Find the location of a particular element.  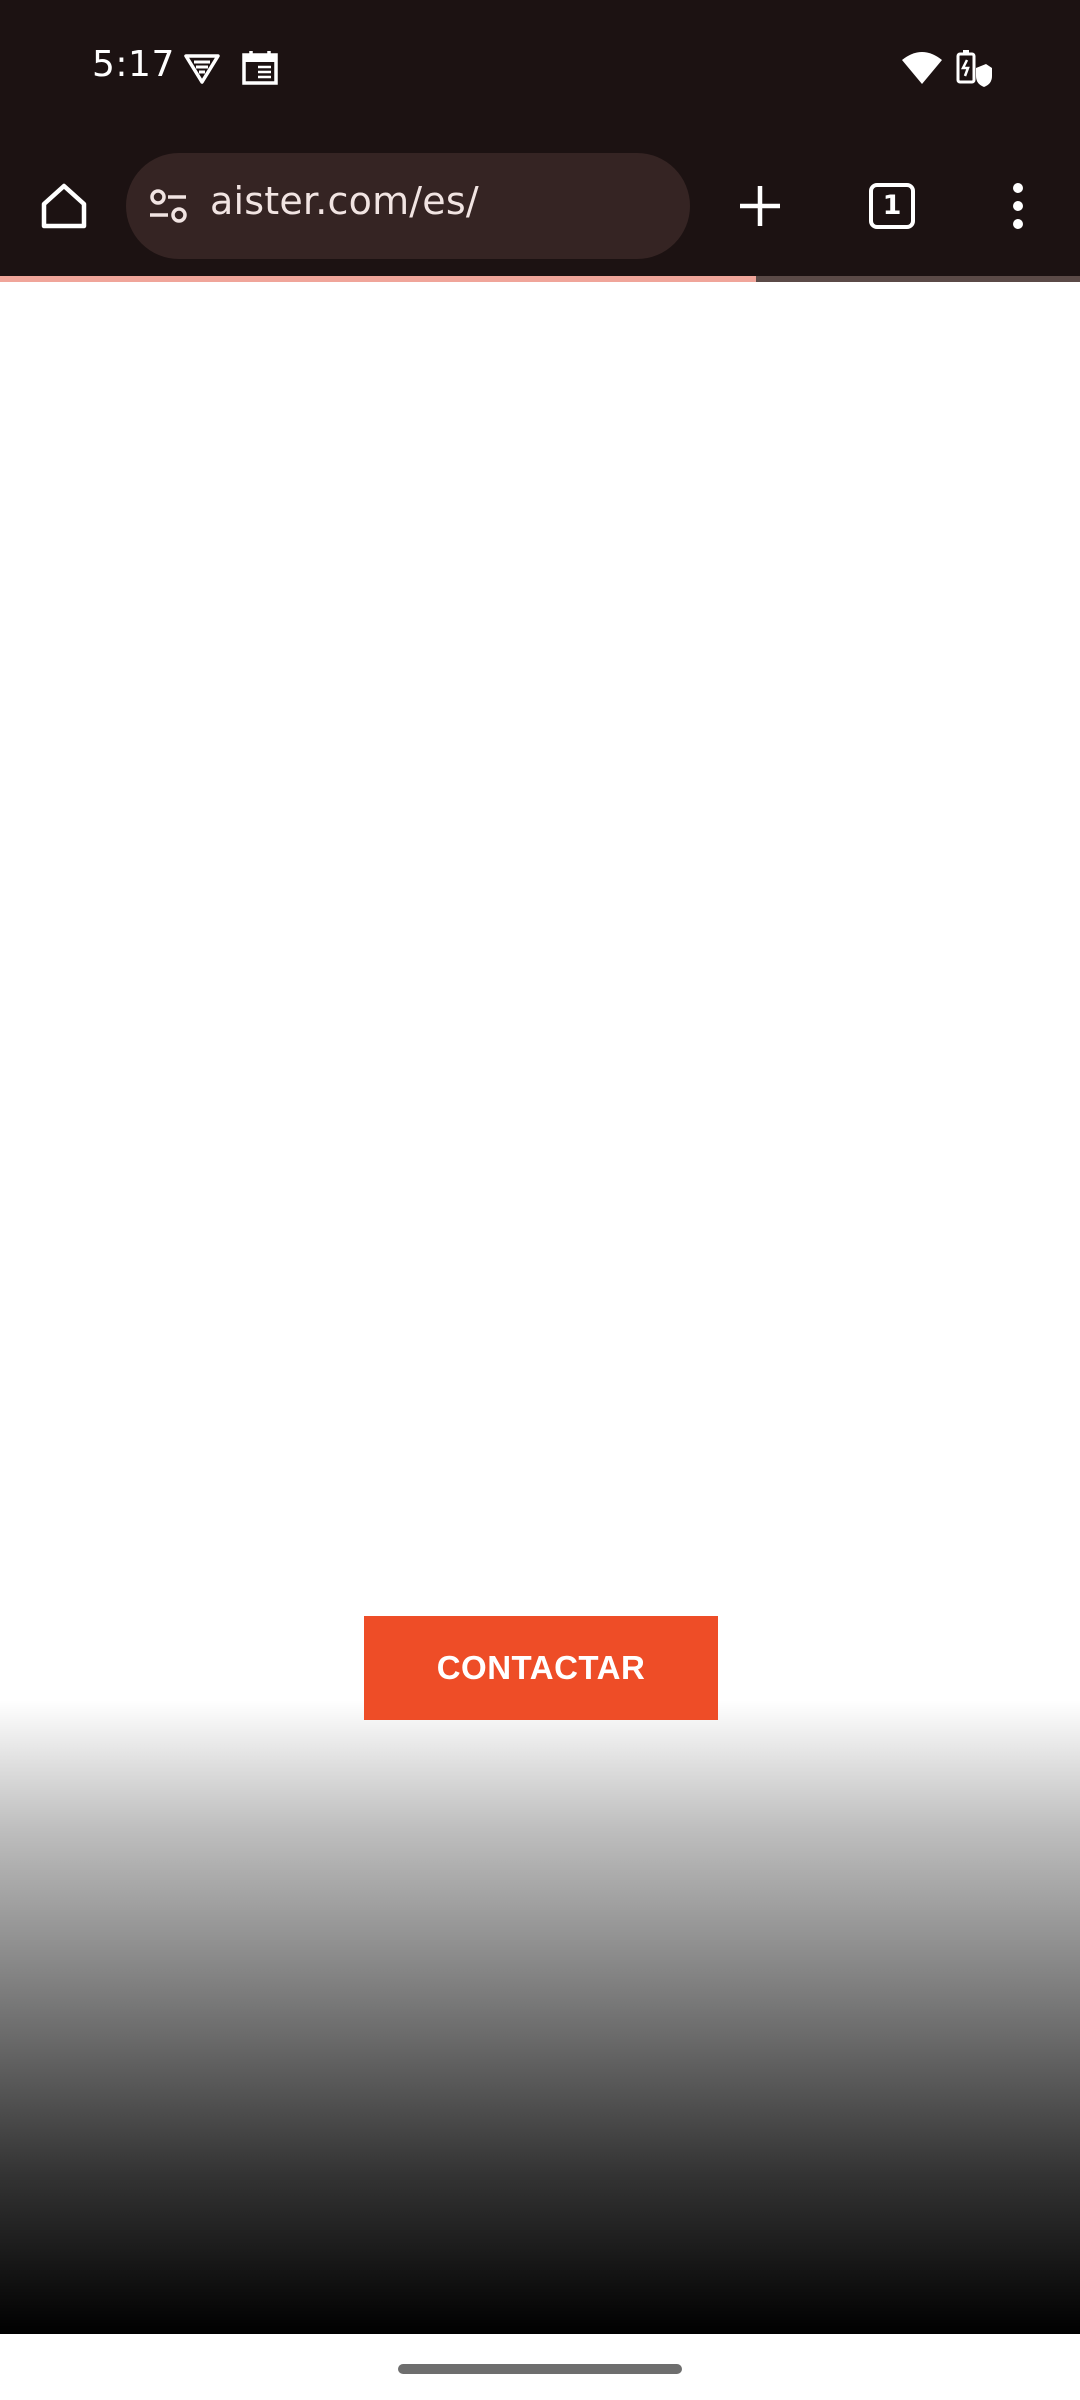

gesture-handle is located at coordinates (540, 2369).